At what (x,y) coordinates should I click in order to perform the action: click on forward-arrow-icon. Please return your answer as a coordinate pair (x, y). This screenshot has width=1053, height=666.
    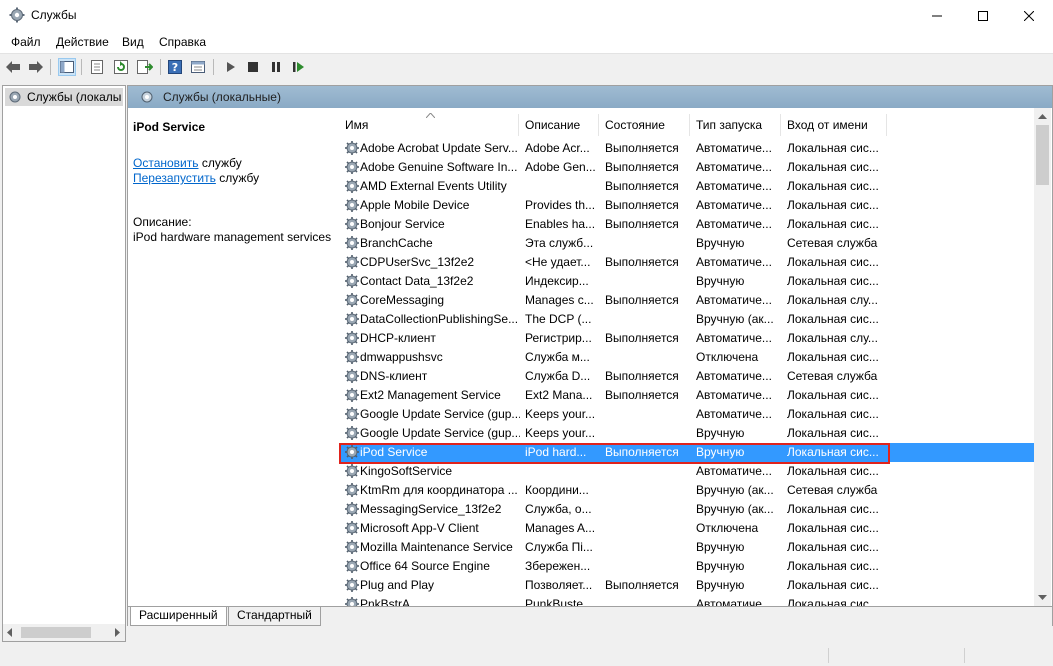
    Looking at the image, I should click on (36, 67).